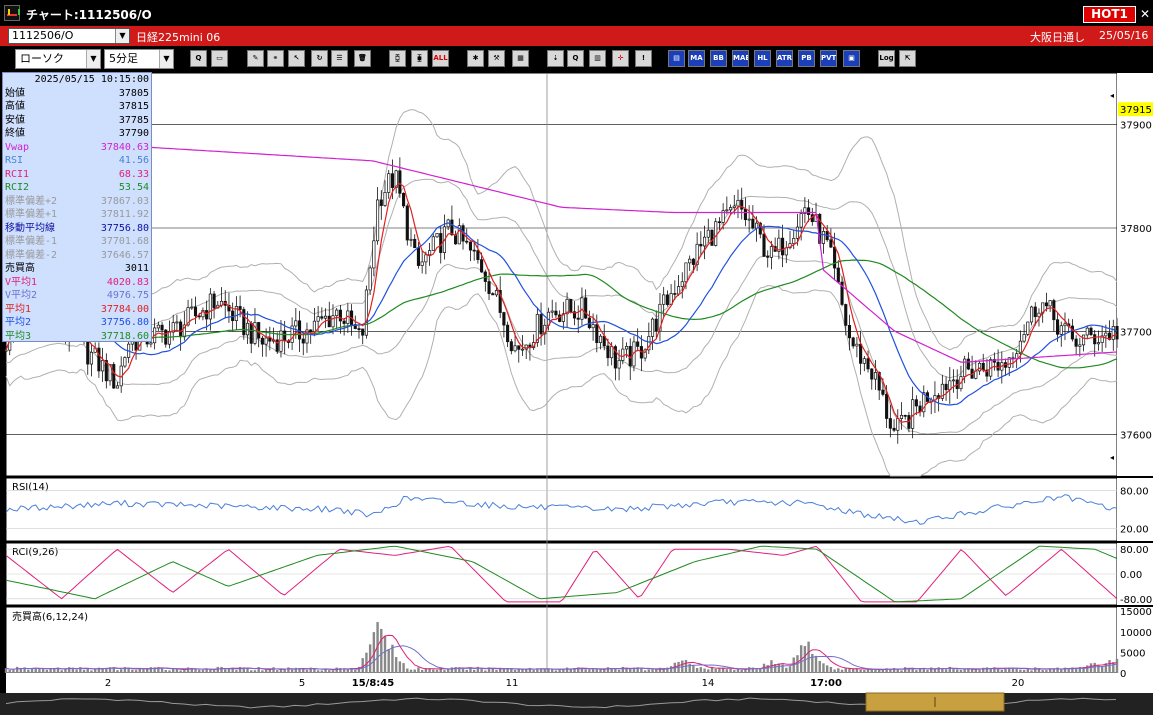 Image resolution: width=1153 pixels, height=715 pixels. What do you see at coordinates (784, 58) in the screenshot?
I see `atr-icon: ATR` at bounding box center [784, 58].